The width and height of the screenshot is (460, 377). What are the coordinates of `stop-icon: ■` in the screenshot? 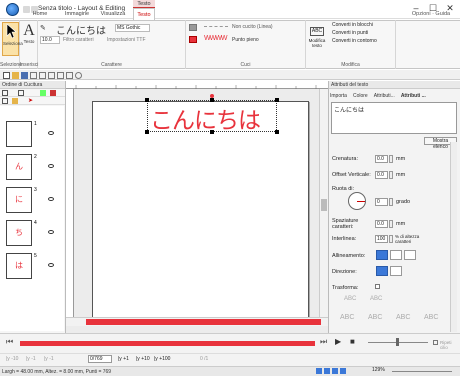 It's located at (352, 341).